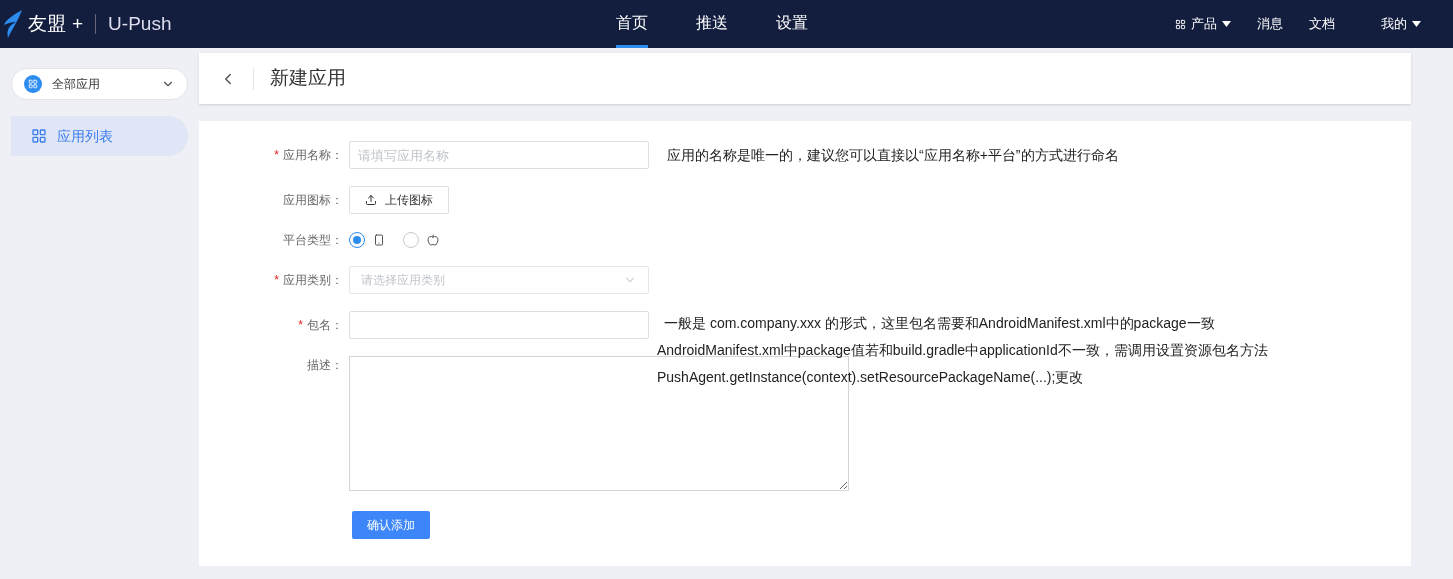 Image resolution: width=1453 pixels, height=579 pixels. I want to click on header-menu-item: 消息, so click(1270, 24).